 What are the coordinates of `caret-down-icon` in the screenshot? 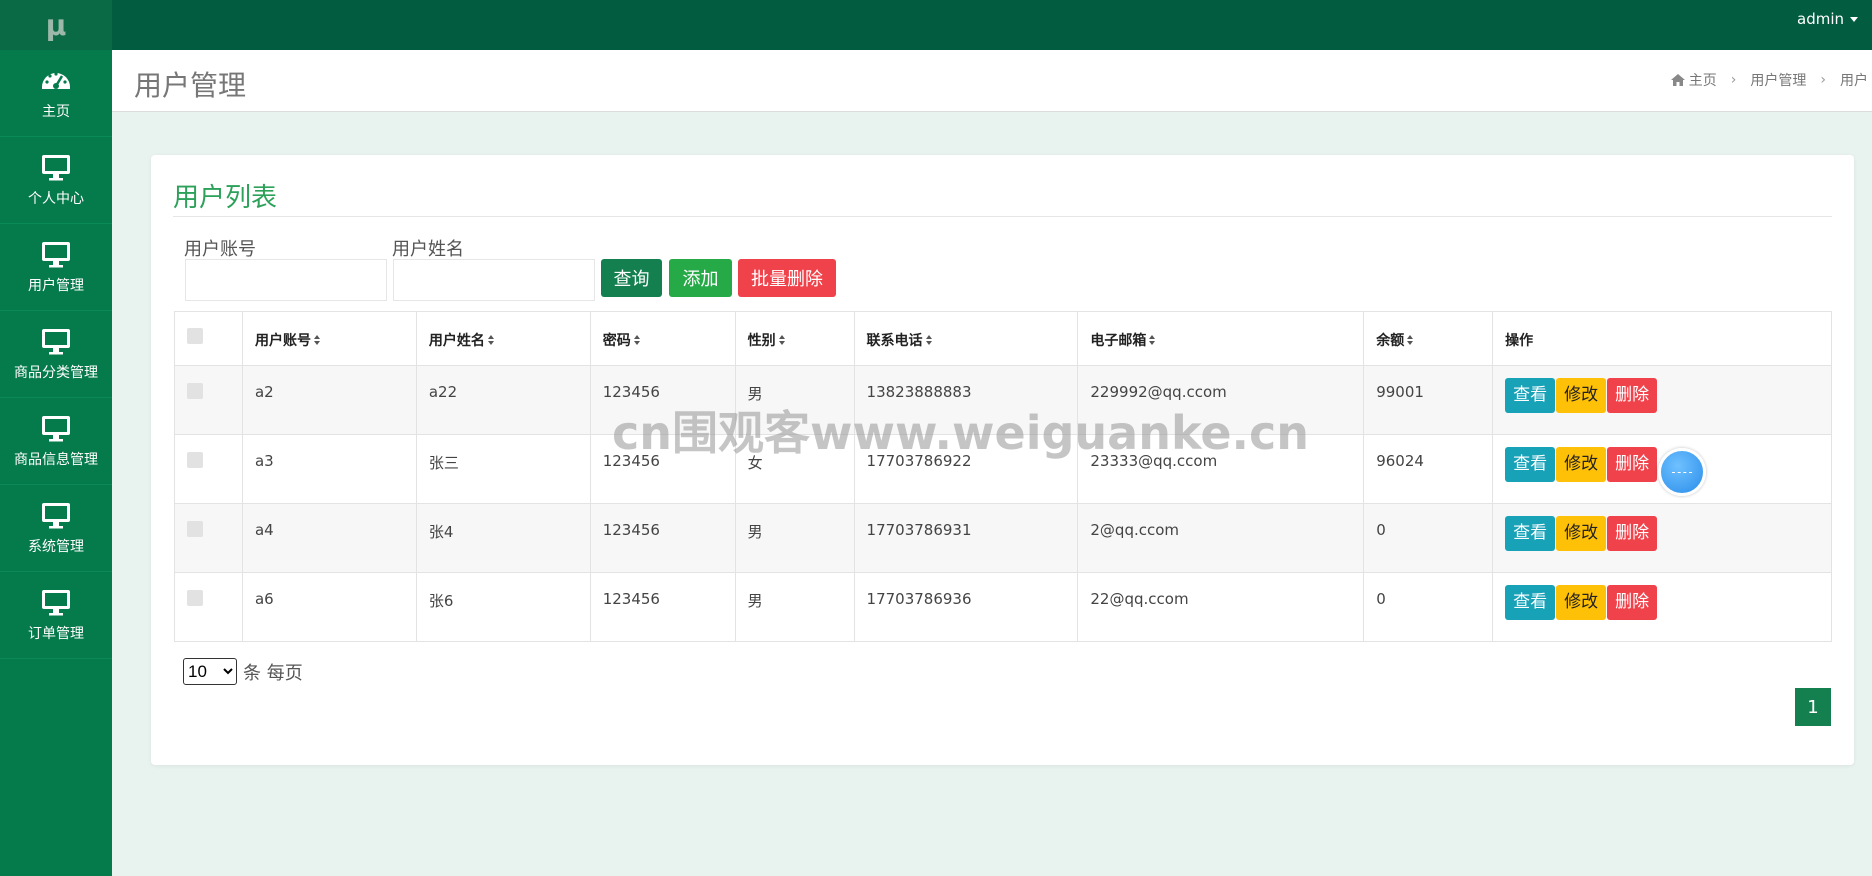 It's located at (1854, 19).